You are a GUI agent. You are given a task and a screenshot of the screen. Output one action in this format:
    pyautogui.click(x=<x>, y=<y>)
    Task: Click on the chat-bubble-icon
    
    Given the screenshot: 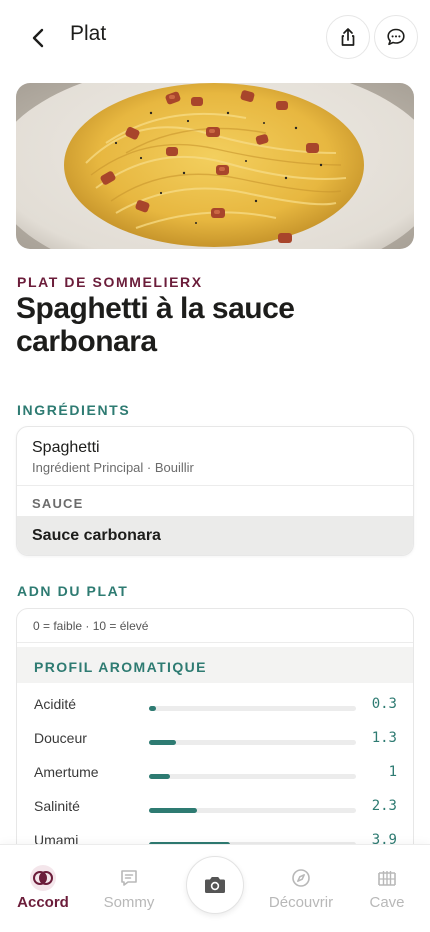 What is the action you would take?
    pyautogui.click(x=396, y=37)
    